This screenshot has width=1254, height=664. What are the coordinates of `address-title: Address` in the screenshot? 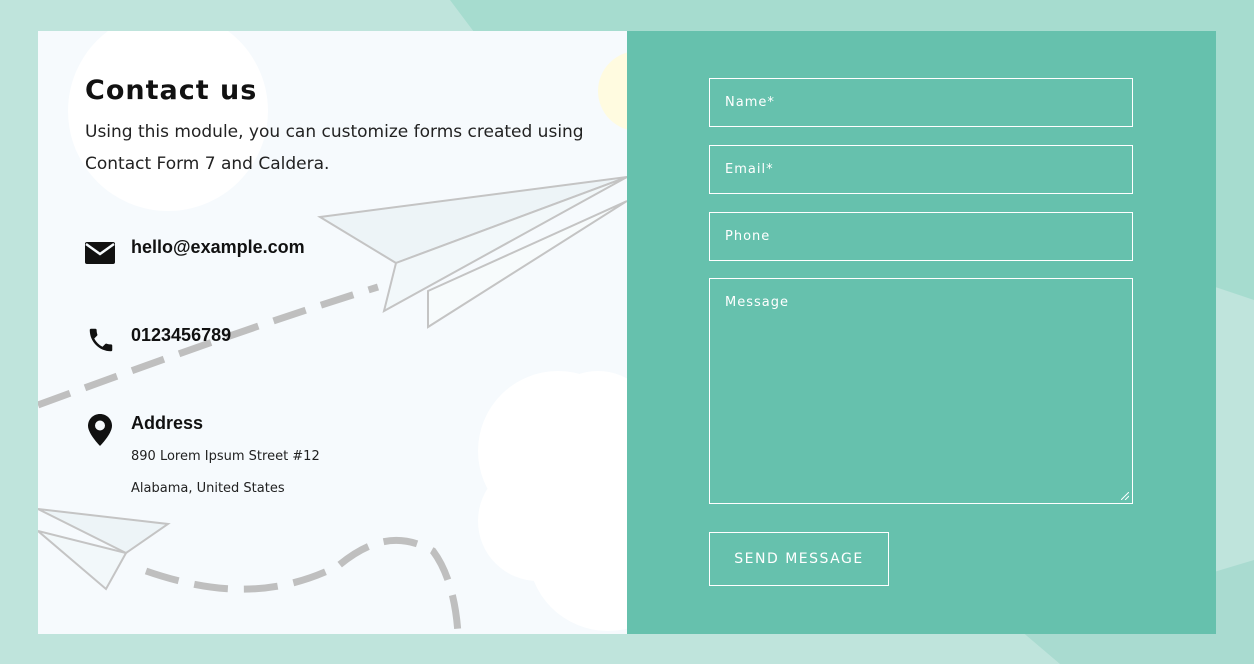 It's located at (167, 423).